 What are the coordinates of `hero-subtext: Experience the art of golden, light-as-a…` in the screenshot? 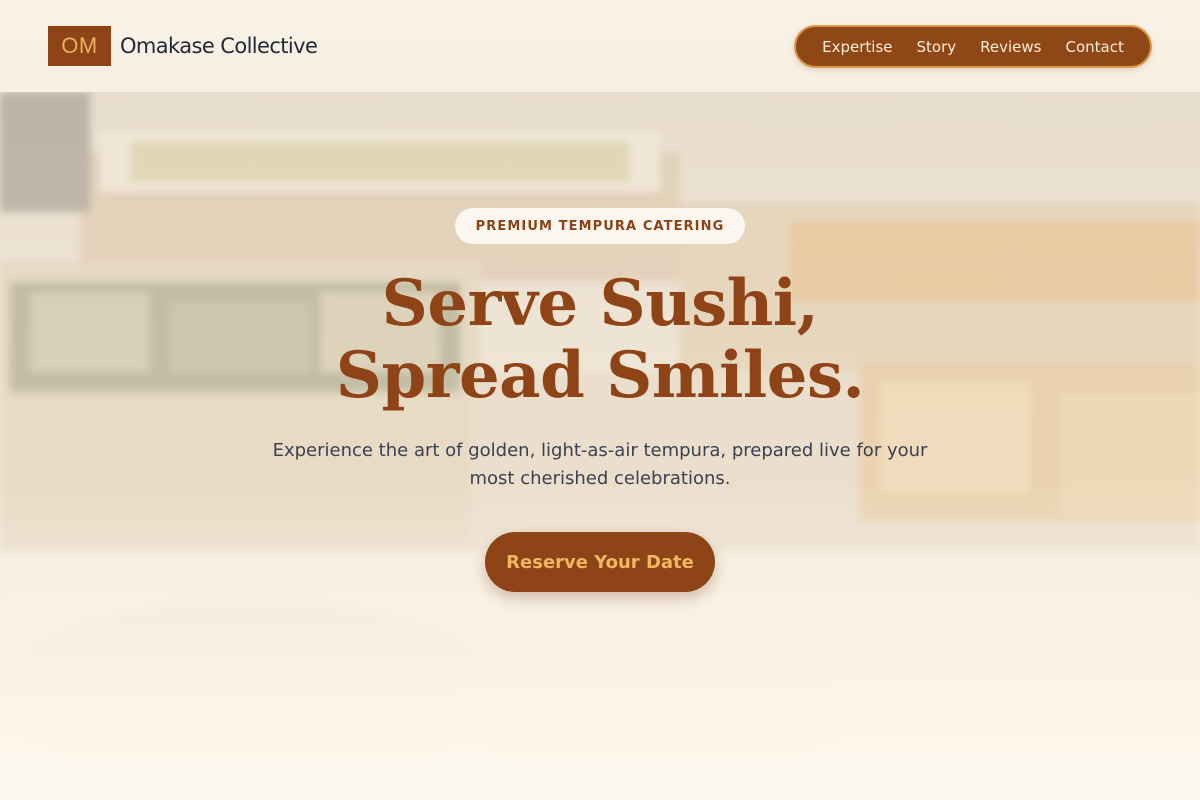 It's located at (600, 464).